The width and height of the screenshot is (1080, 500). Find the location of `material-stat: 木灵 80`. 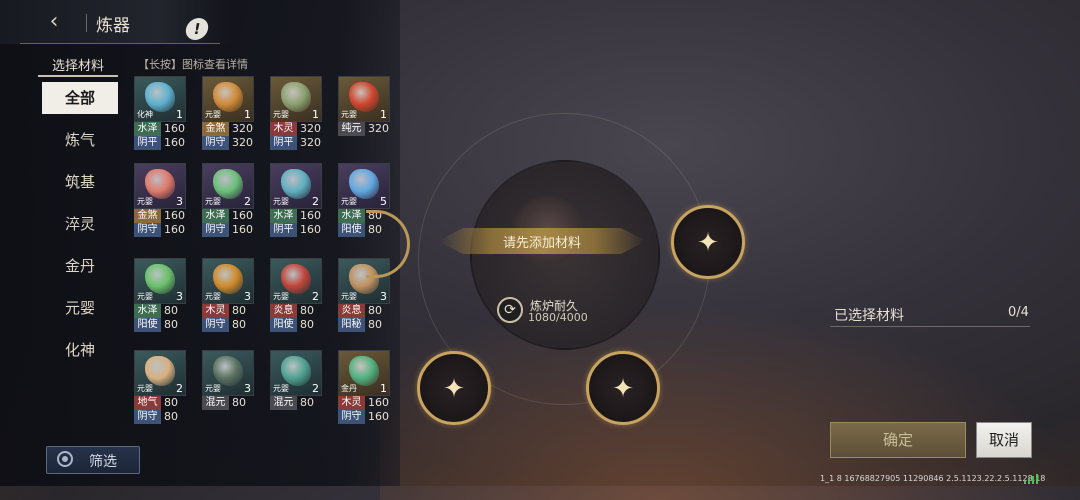

material-stat: 木灵 80 is located at coordinates (230, 311).